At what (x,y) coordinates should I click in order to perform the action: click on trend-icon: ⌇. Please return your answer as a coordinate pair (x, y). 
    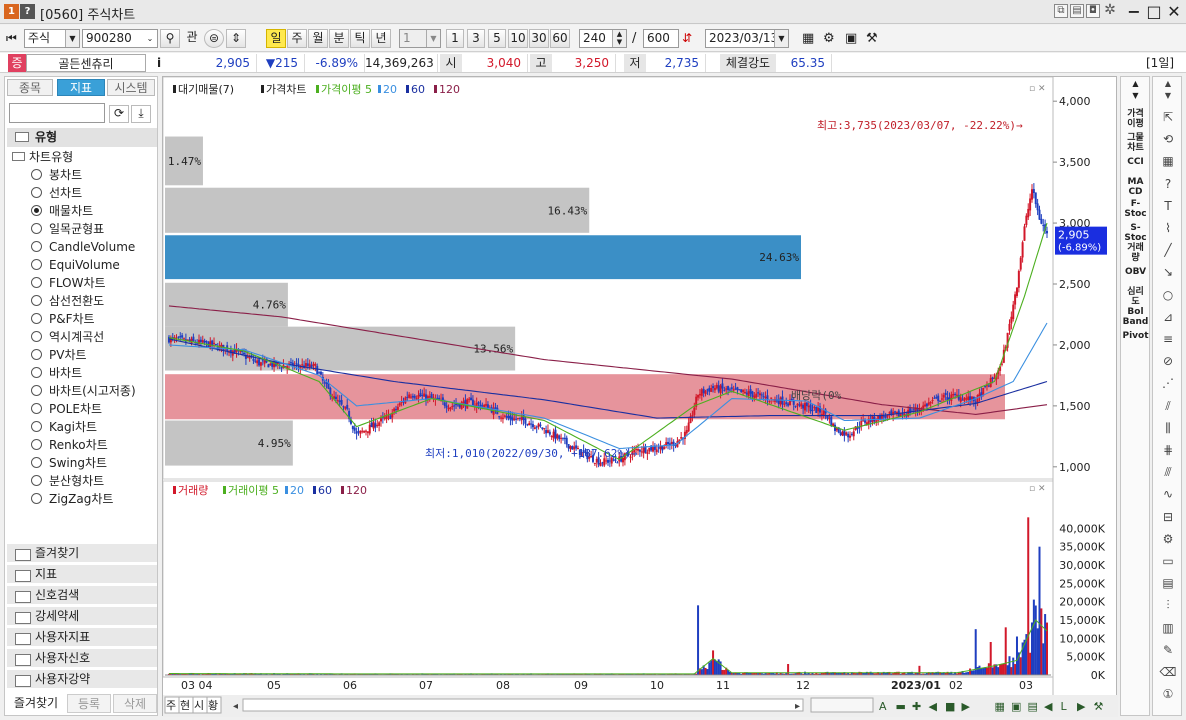
    Looking at the image, I should click on (1168, 228).